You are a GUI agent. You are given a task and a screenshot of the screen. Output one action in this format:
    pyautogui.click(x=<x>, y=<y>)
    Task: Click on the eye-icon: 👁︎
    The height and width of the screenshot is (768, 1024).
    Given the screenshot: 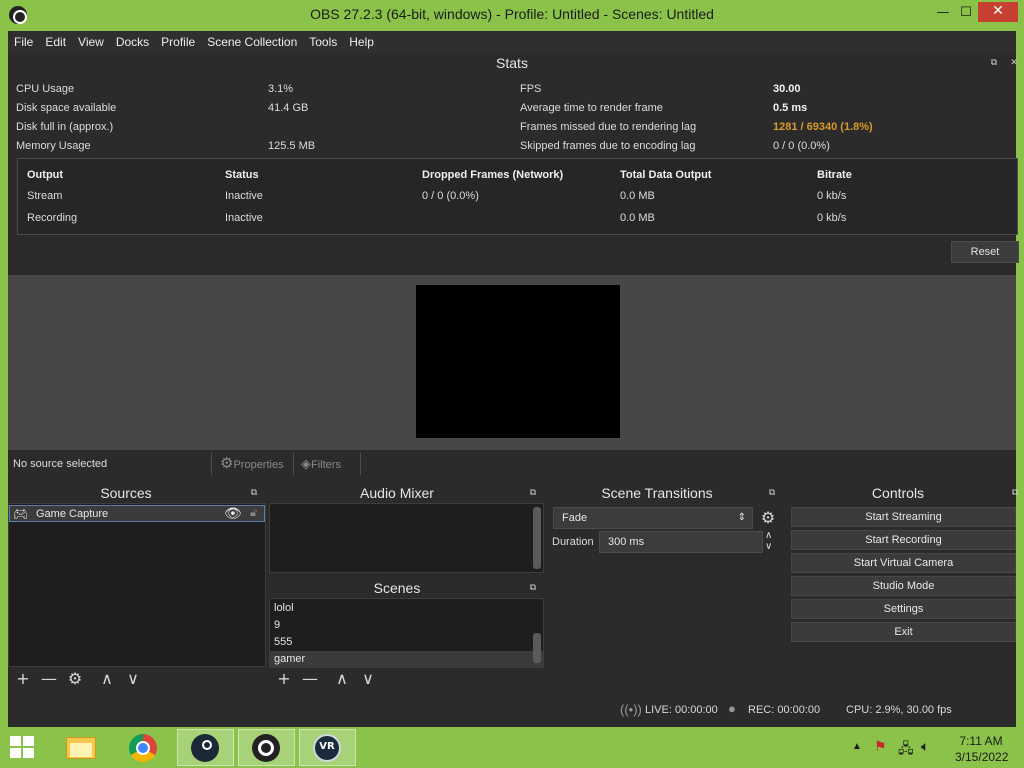 What is the action you would take?
    pyautogui.click(x=233, y=513)
    